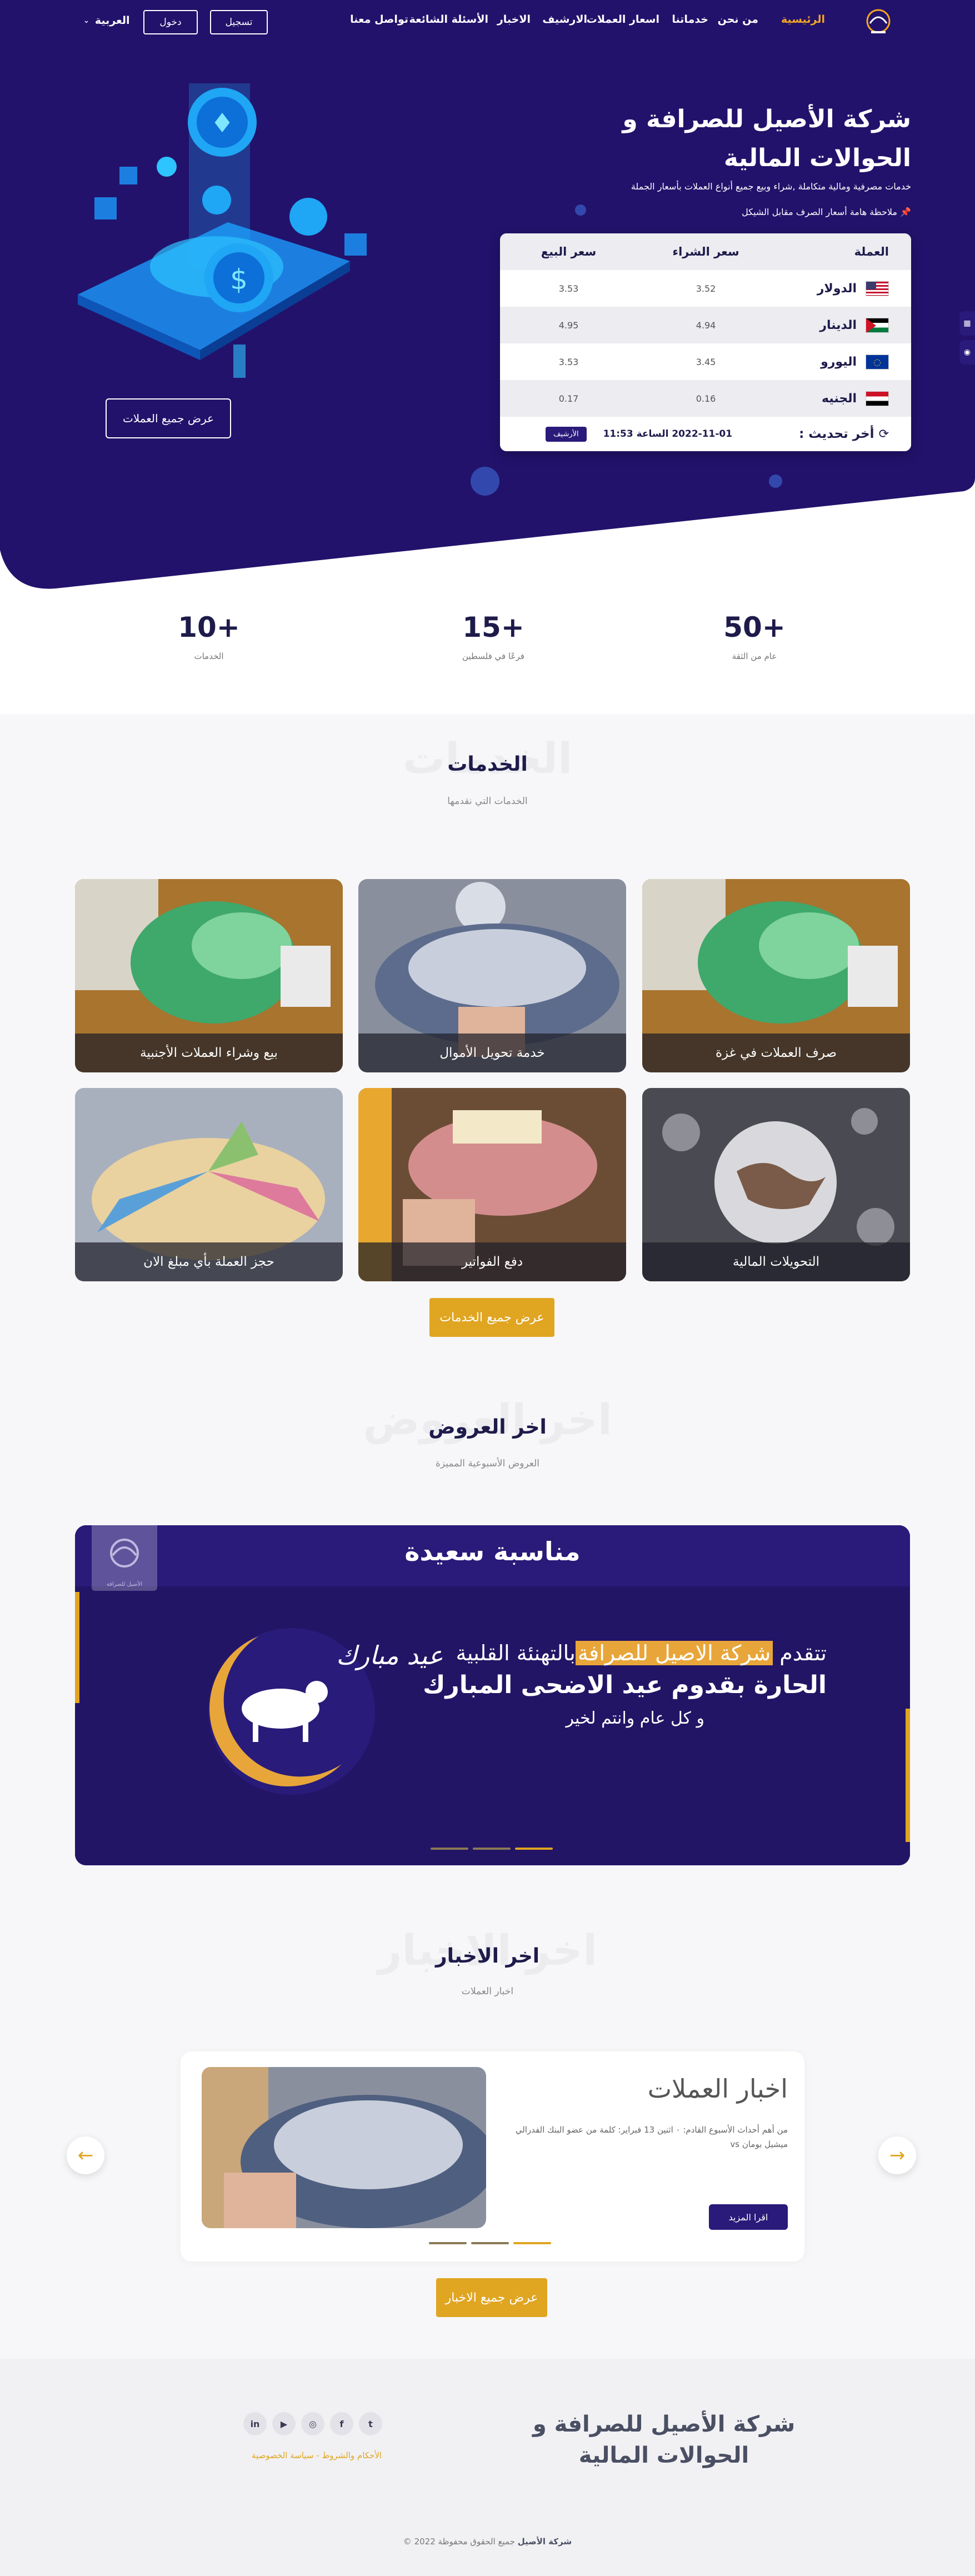  Describe the element at coordinates (514, 19) in the screenshot. I see `nav-news: الاخبار` at that location.